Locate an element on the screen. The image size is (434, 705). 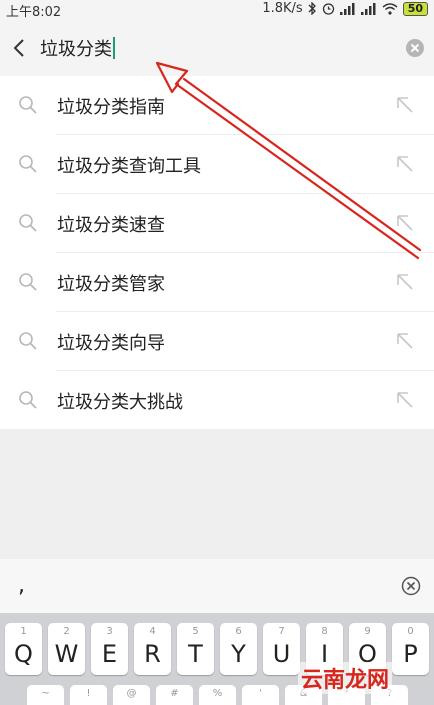
watermark: 云南龙网 is located at coordinates (345, 678).